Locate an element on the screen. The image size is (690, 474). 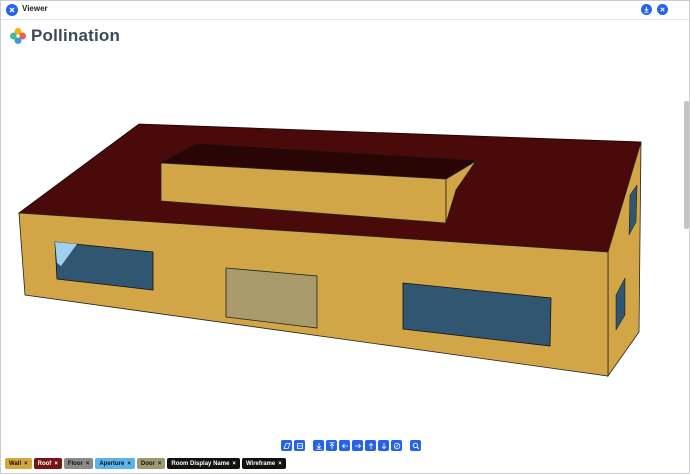
view-bottom-icon is located at coordinates (318, 446).